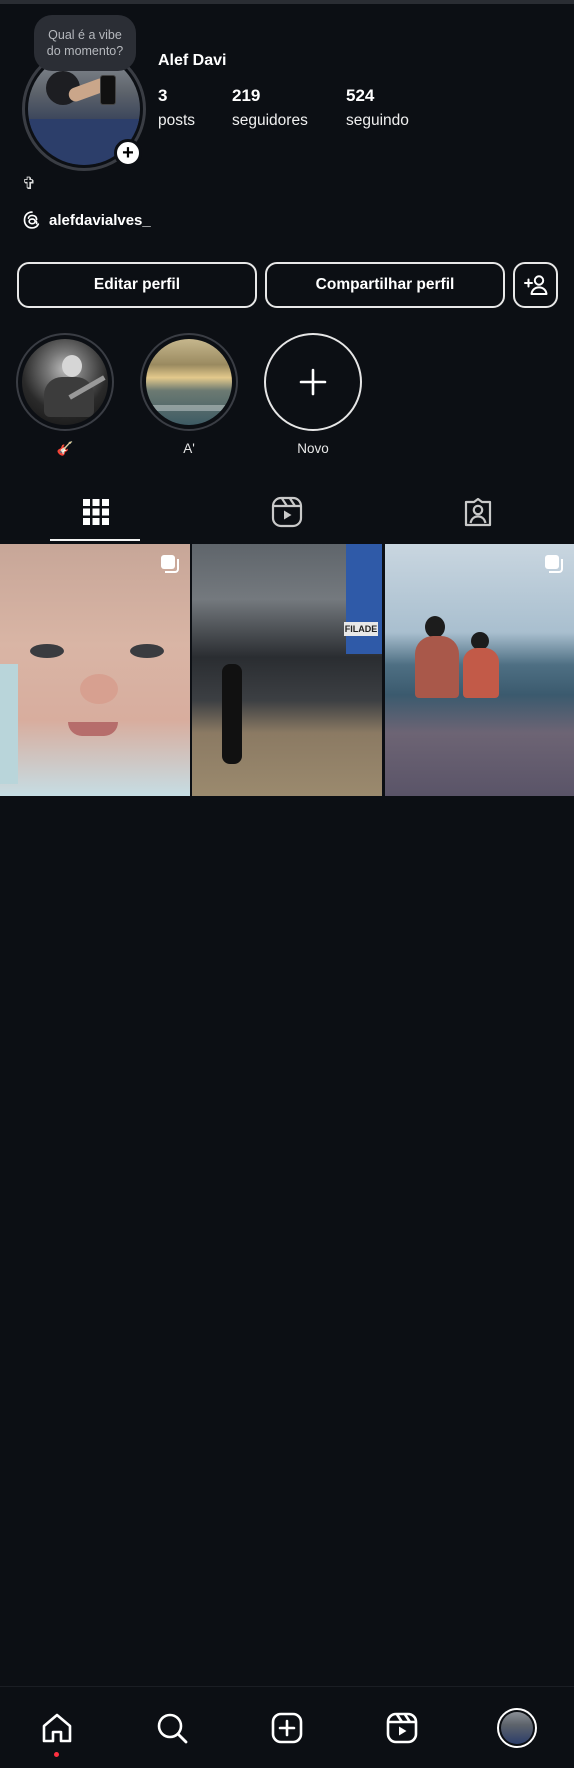  I want to click on tab-reels, so click(286, 512).